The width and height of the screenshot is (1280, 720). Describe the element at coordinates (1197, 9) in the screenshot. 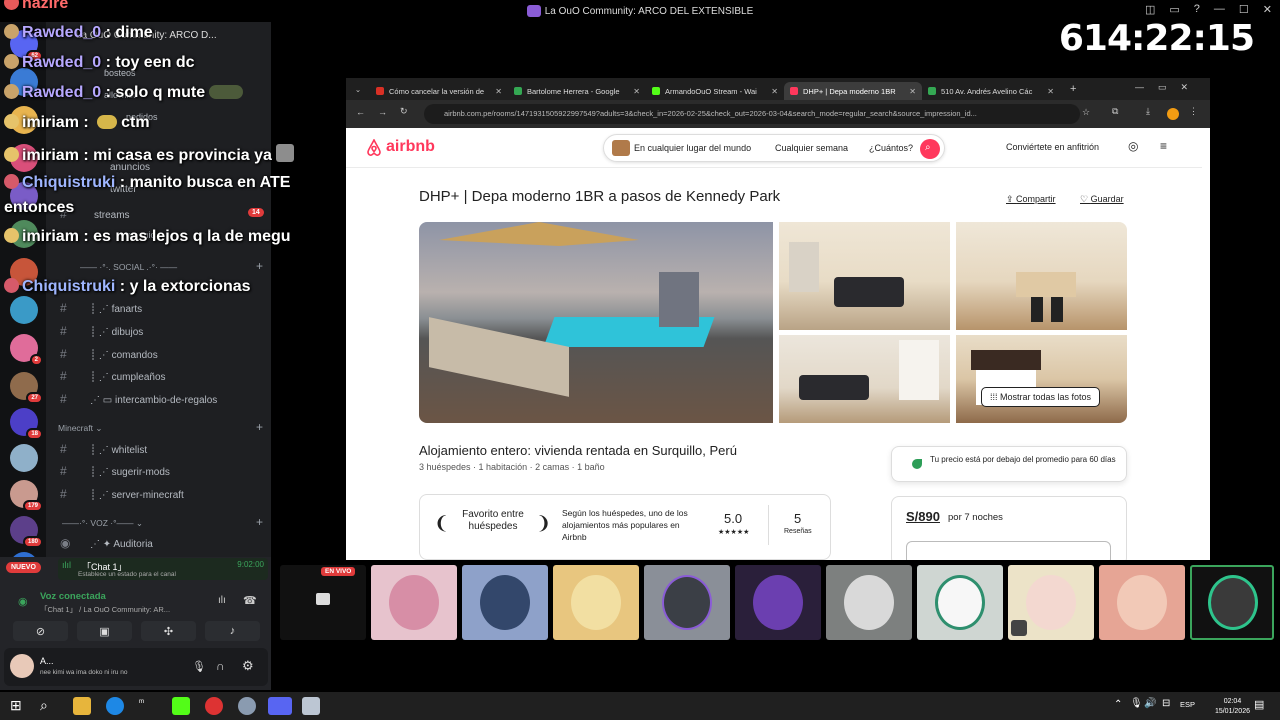

I see `help-icon: ?` at that location.